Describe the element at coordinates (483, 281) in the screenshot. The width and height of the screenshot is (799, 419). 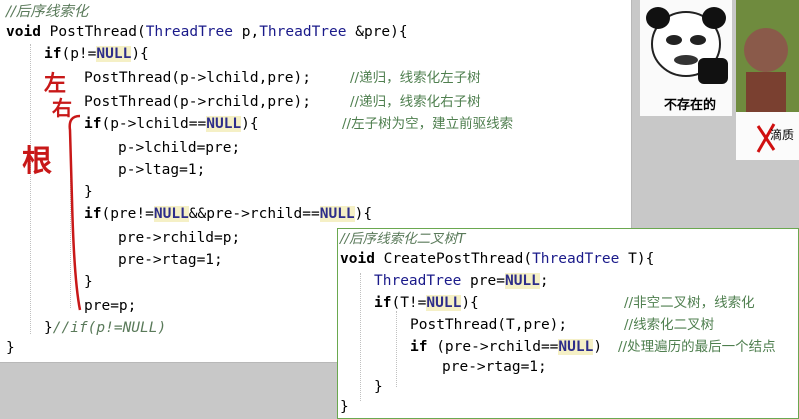
I see `code-fragment: pre=` at that location.